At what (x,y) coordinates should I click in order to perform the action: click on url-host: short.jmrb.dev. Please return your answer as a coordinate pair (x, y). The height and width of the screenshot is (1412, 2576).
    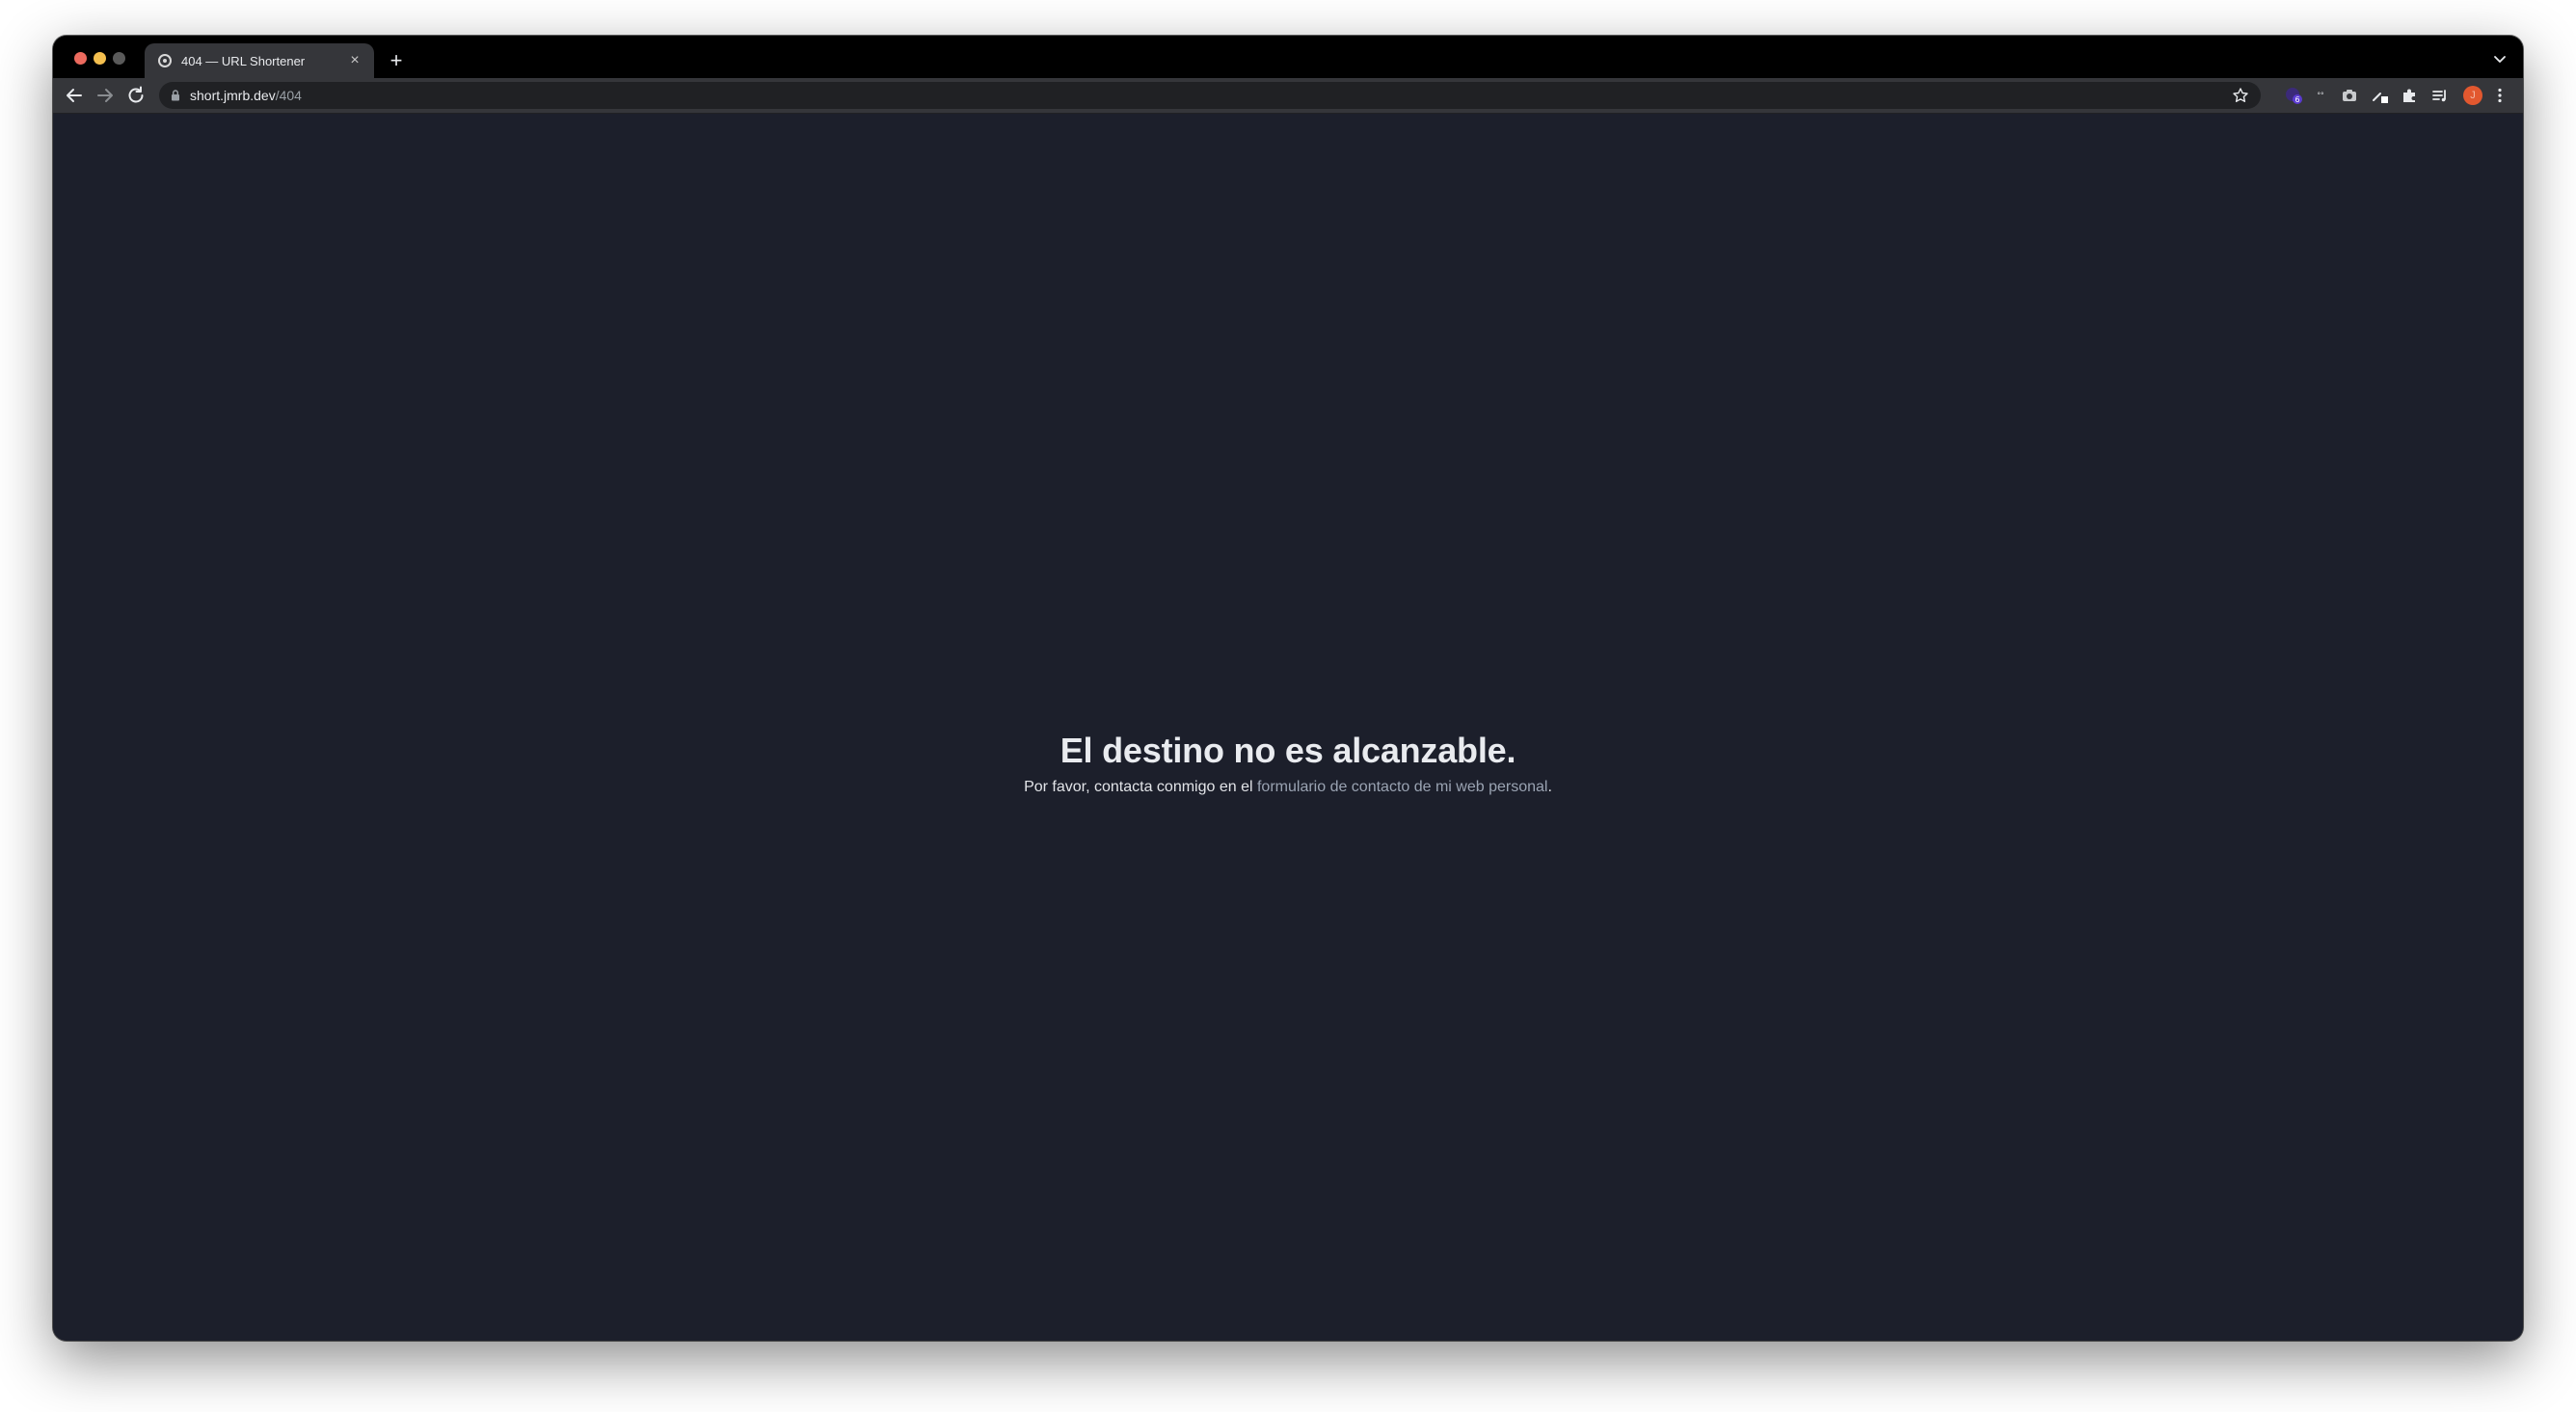
    Looking at the image, I should click on (233, 95).